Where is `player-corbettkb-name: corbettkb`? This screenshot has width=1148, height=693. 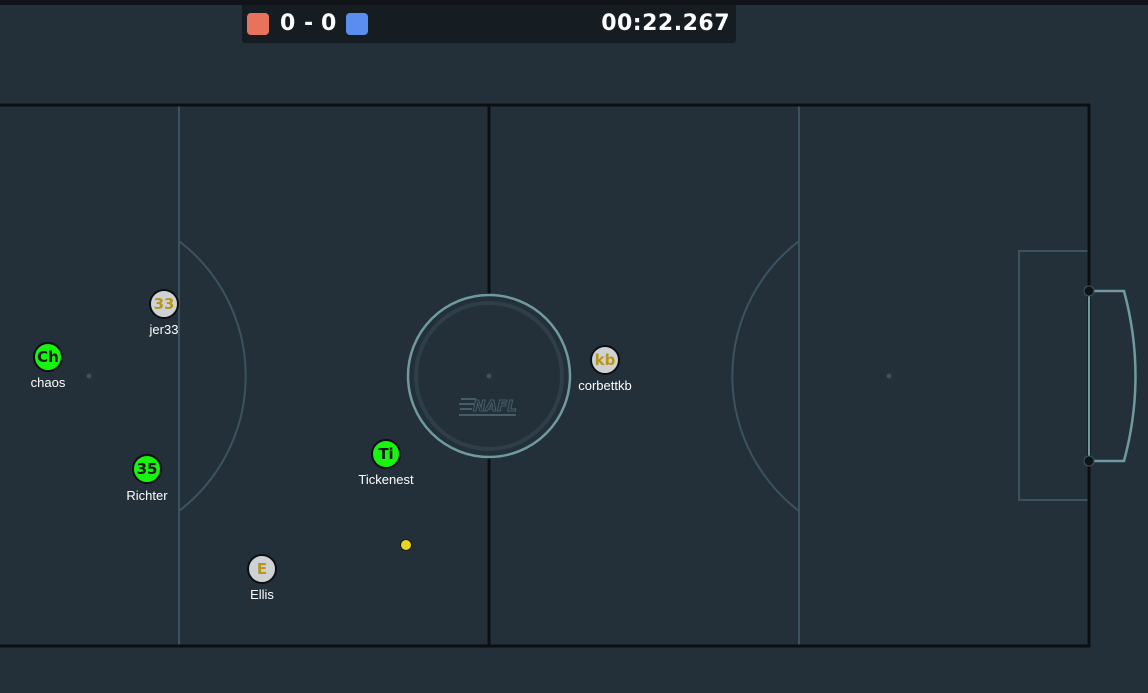 player-corbettkb-name: corbettkb is located at coordinates (605, 385).